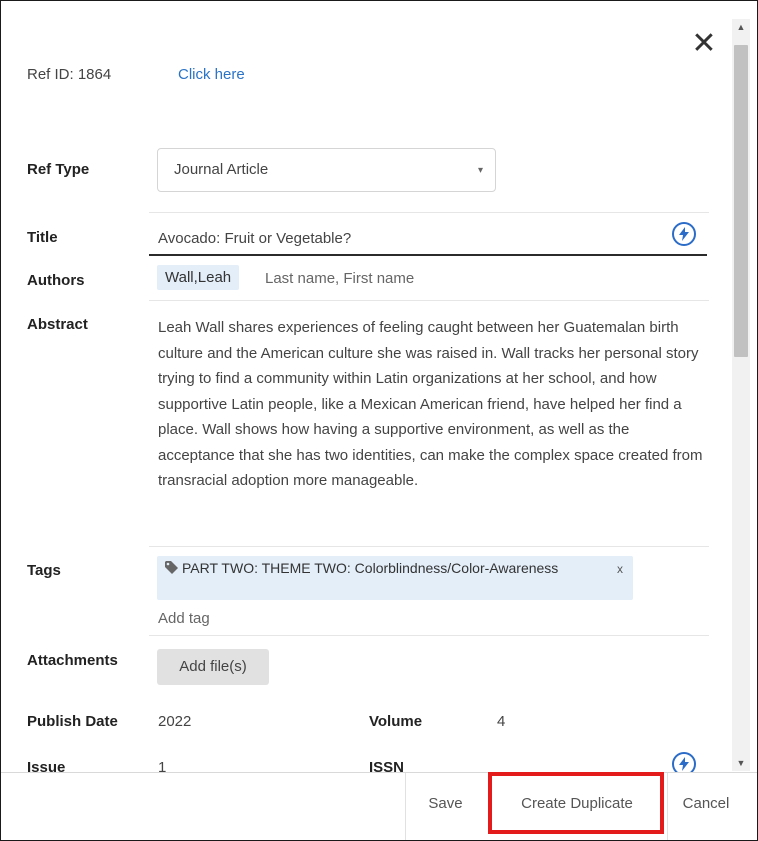  Describe the element at coordinates (44, 570) in the screenshot. I see `tags-label: Tags` at that location.